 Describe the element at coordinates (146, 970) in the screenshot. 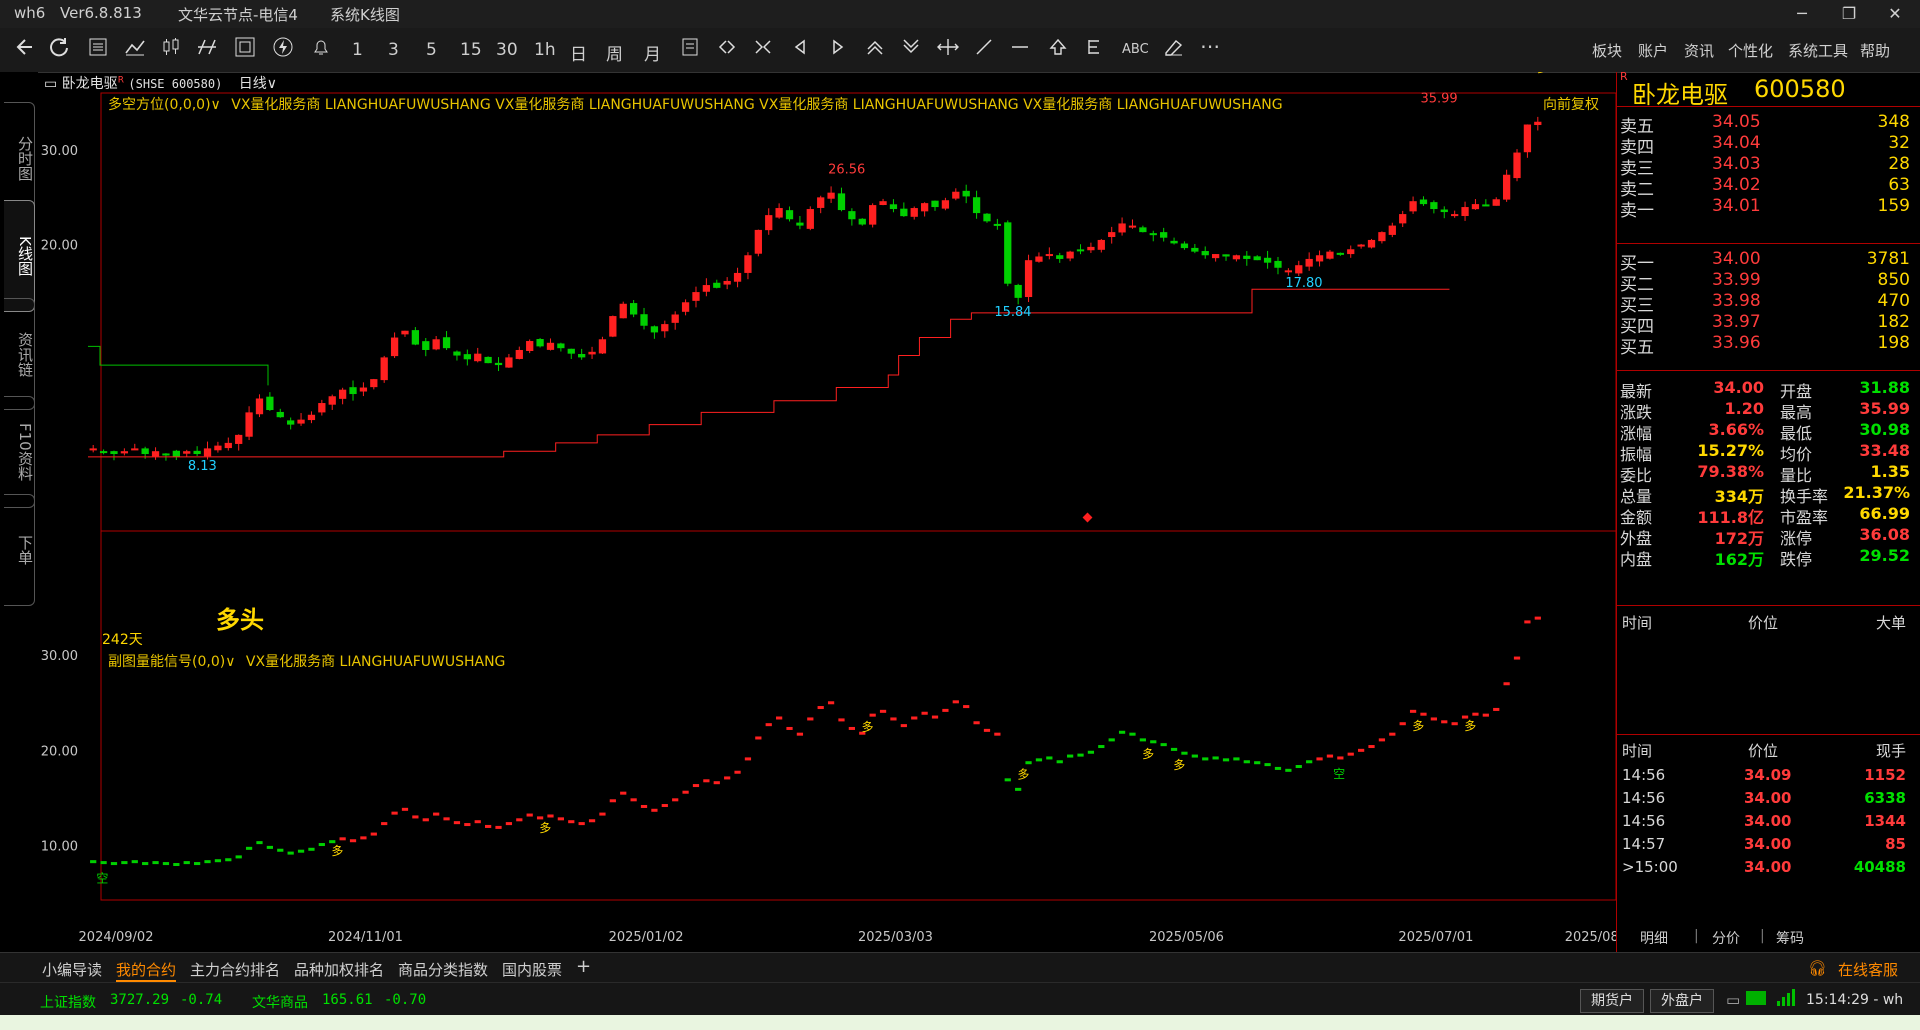

I see `tab-my-contracts: 我的合约` at that location.